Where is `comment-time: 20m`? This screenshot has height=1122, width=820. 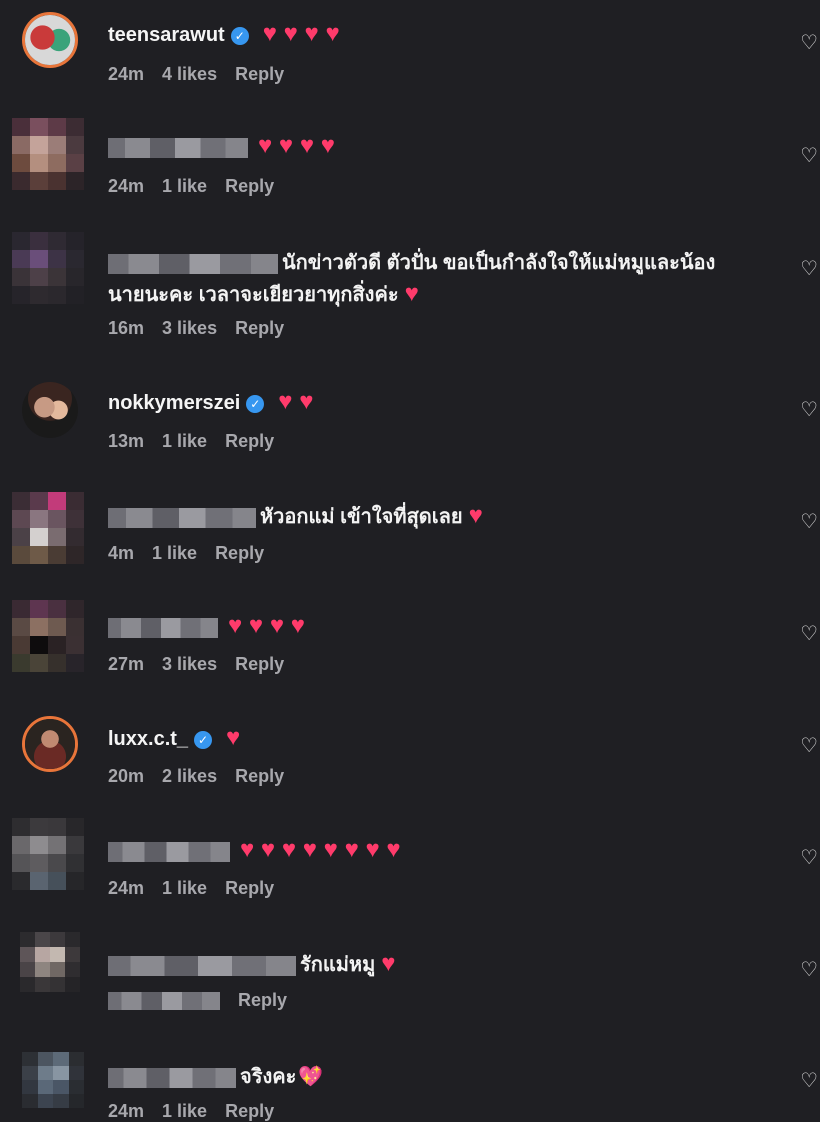
comment-time: 20m is located at coordinates (126, 776).